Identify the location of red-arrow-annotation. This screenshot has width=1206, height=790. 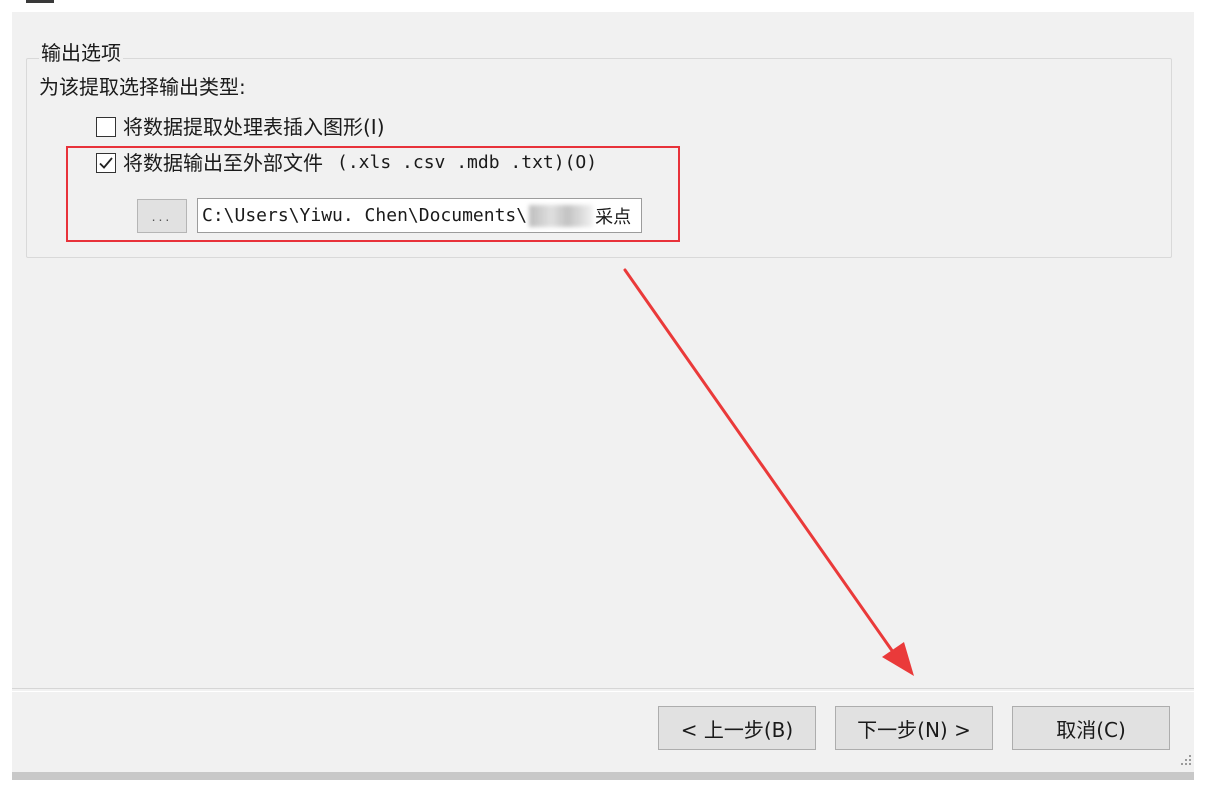
(768, 472).